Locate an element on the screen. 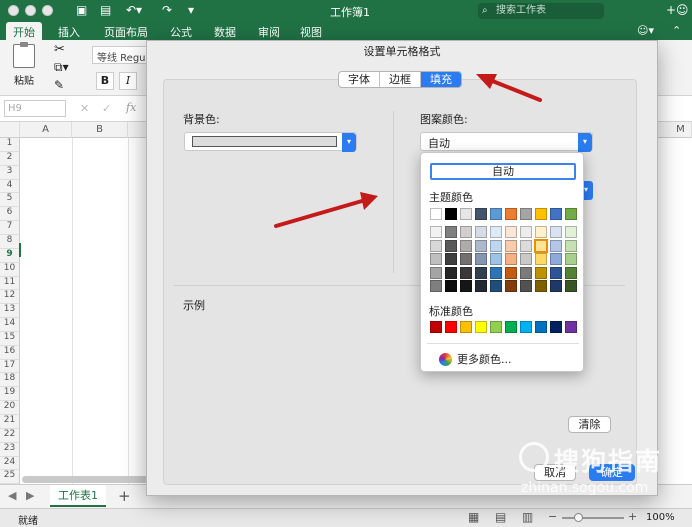 Image resolution: width=692 pixels, height=527 pixels. row-header: 8 is located at coordinates (10, 241).